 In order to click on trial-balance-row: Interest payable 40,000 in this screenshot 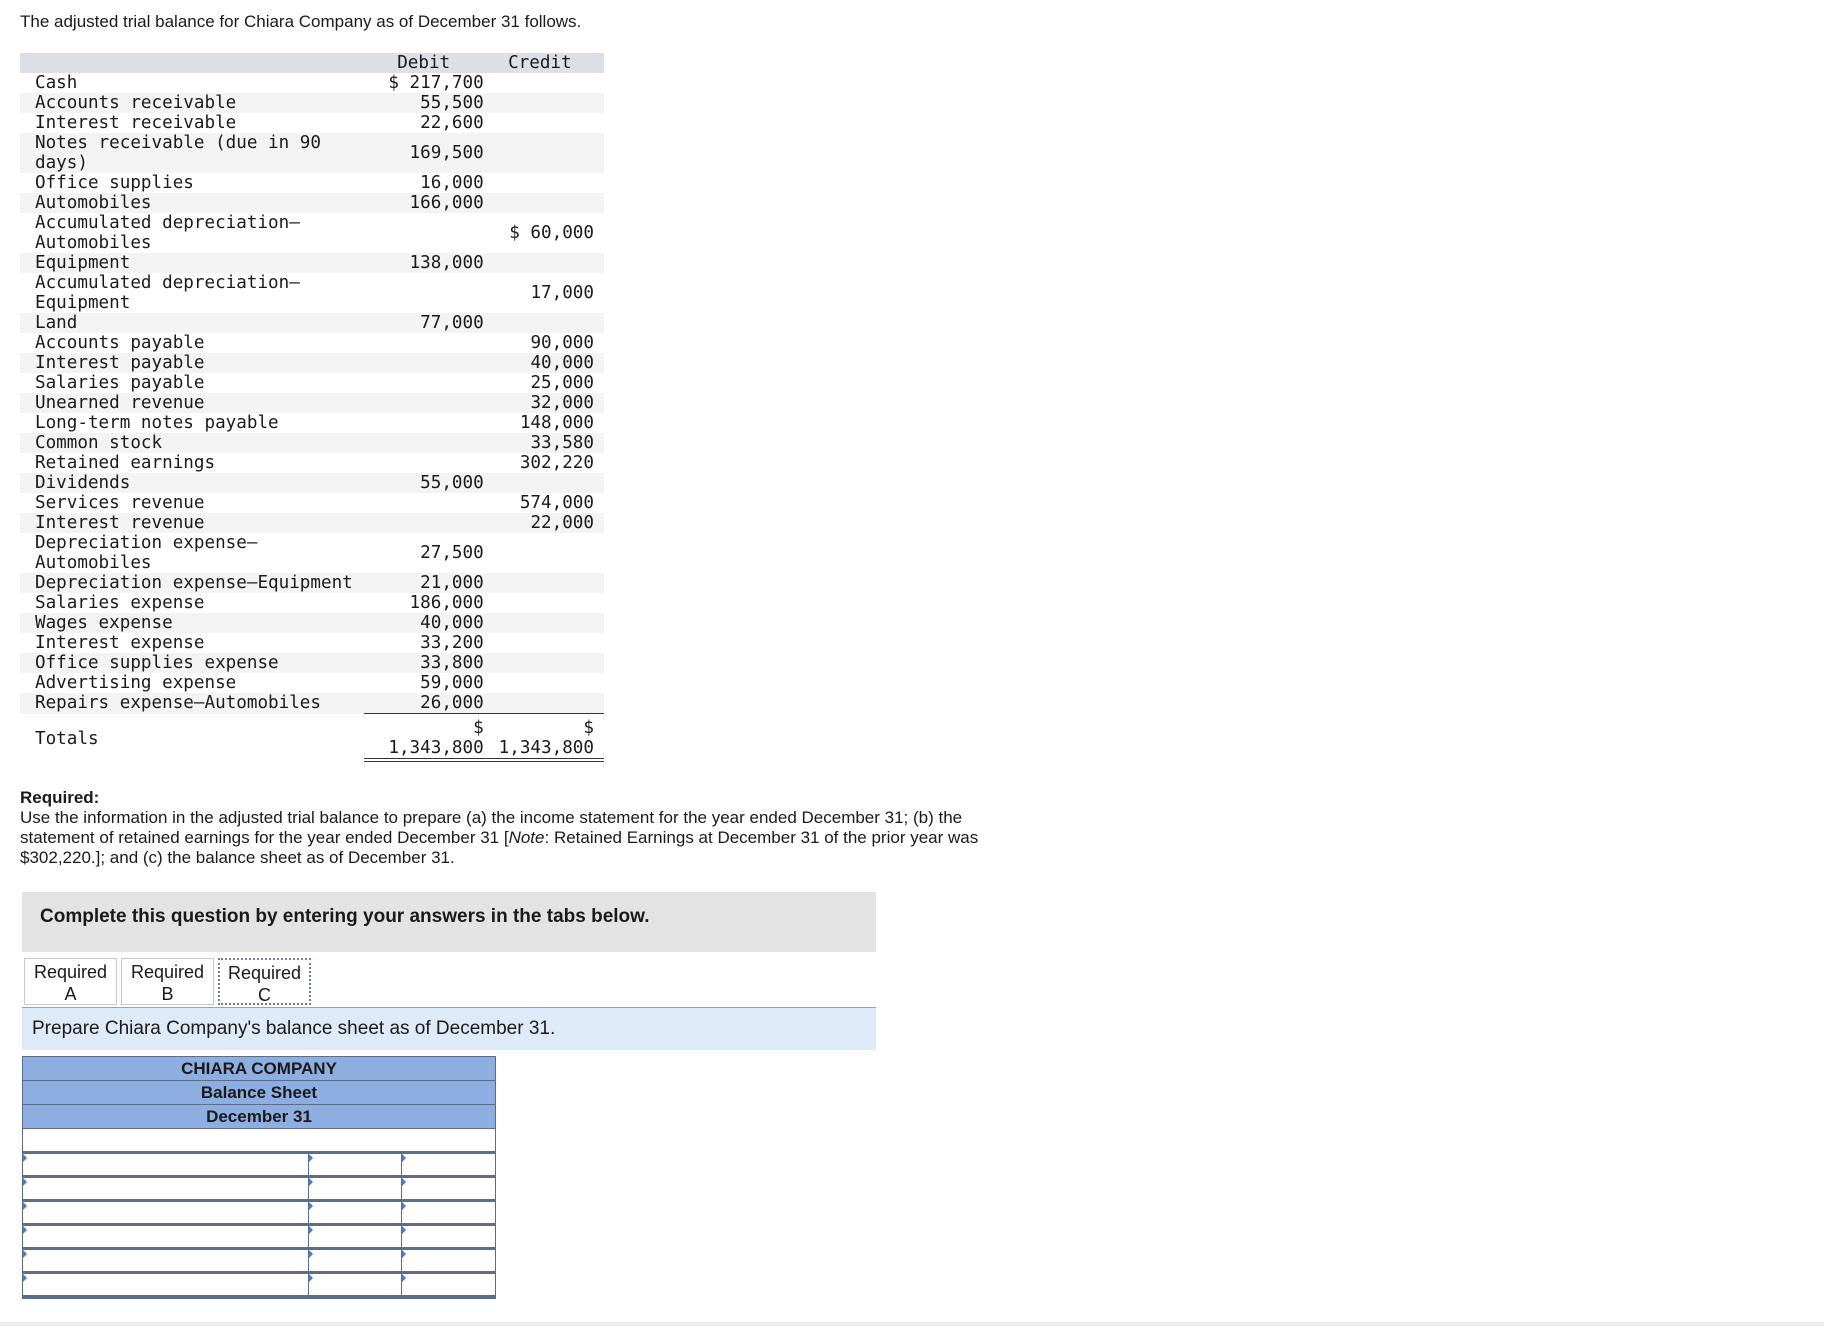, I will do `click(312, 363)`.